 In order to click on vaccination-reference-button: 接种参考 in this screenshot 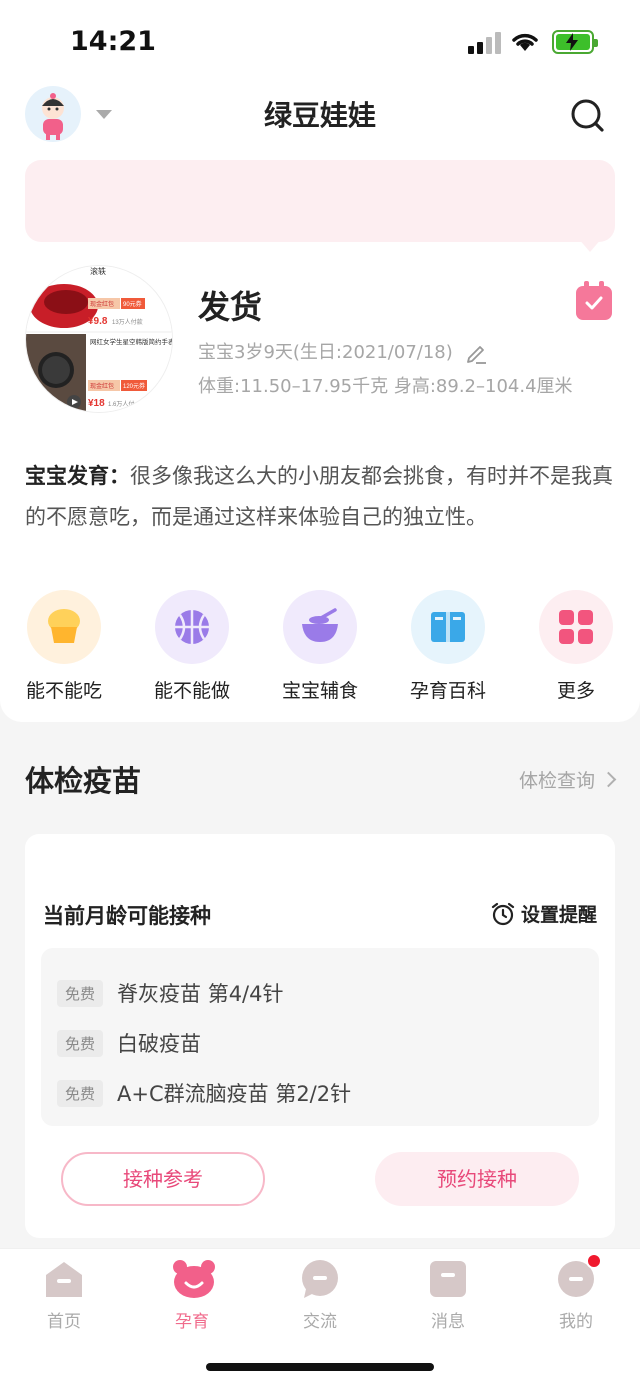, I will do `click(163, 1179)`.